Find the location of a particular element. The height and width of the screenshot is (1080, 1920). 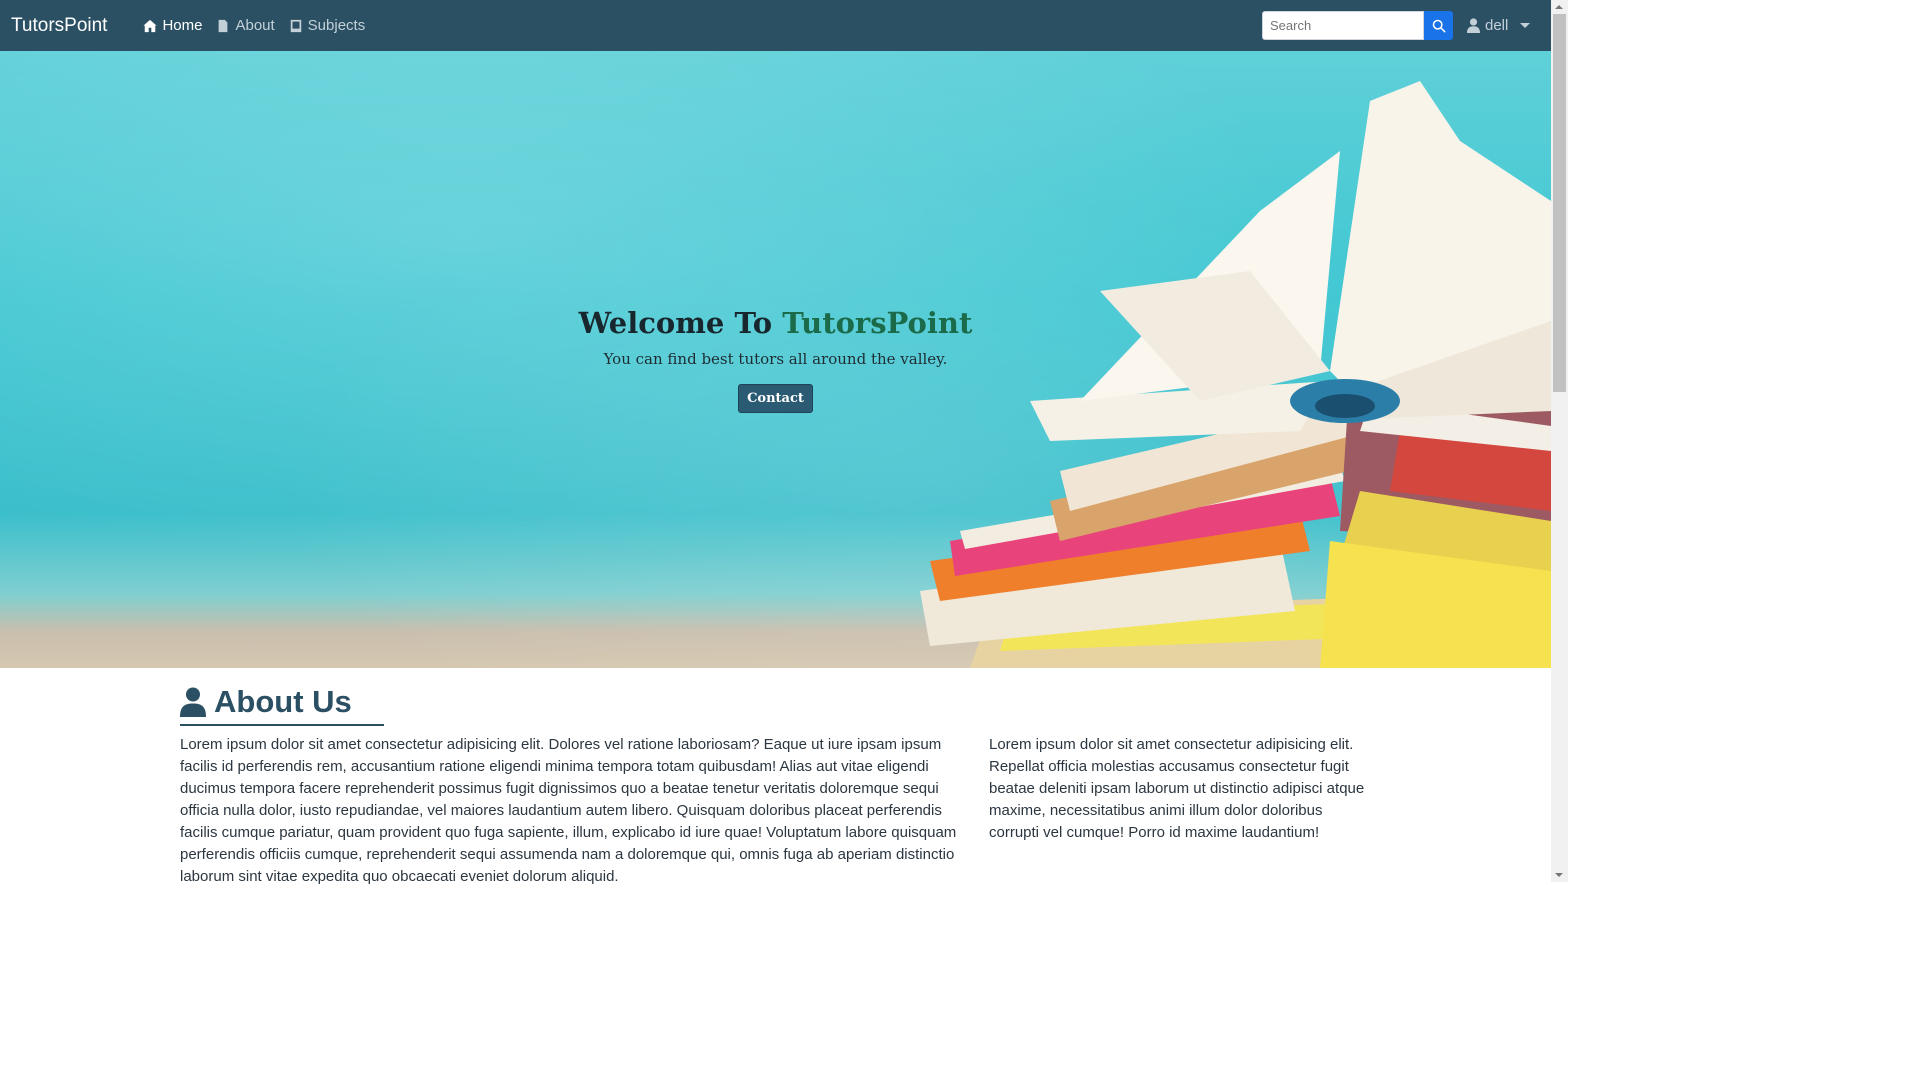

nav-about-label: About is located at coordinates (255, 25).